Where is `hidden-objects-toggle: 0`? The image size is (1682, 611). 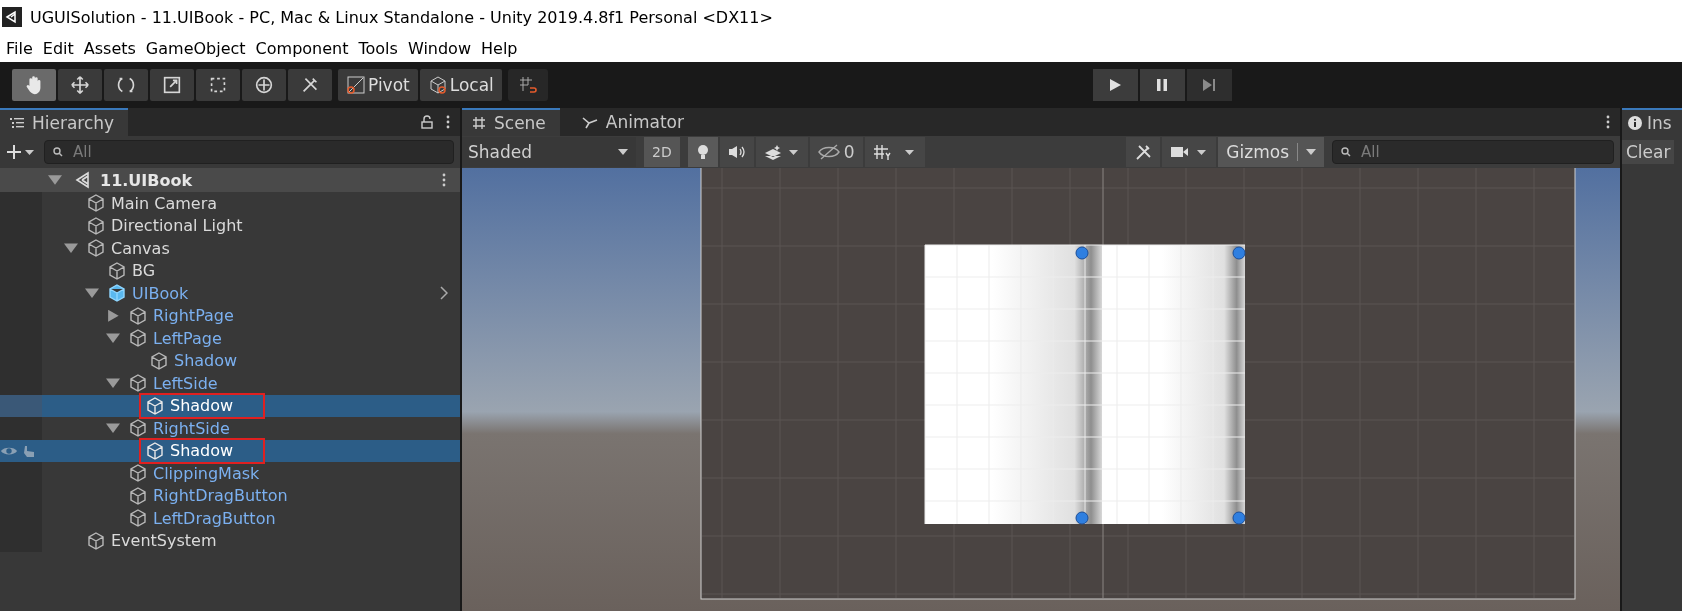 hidden-objects-toggle: 0 is located at coordinates (836, 152).